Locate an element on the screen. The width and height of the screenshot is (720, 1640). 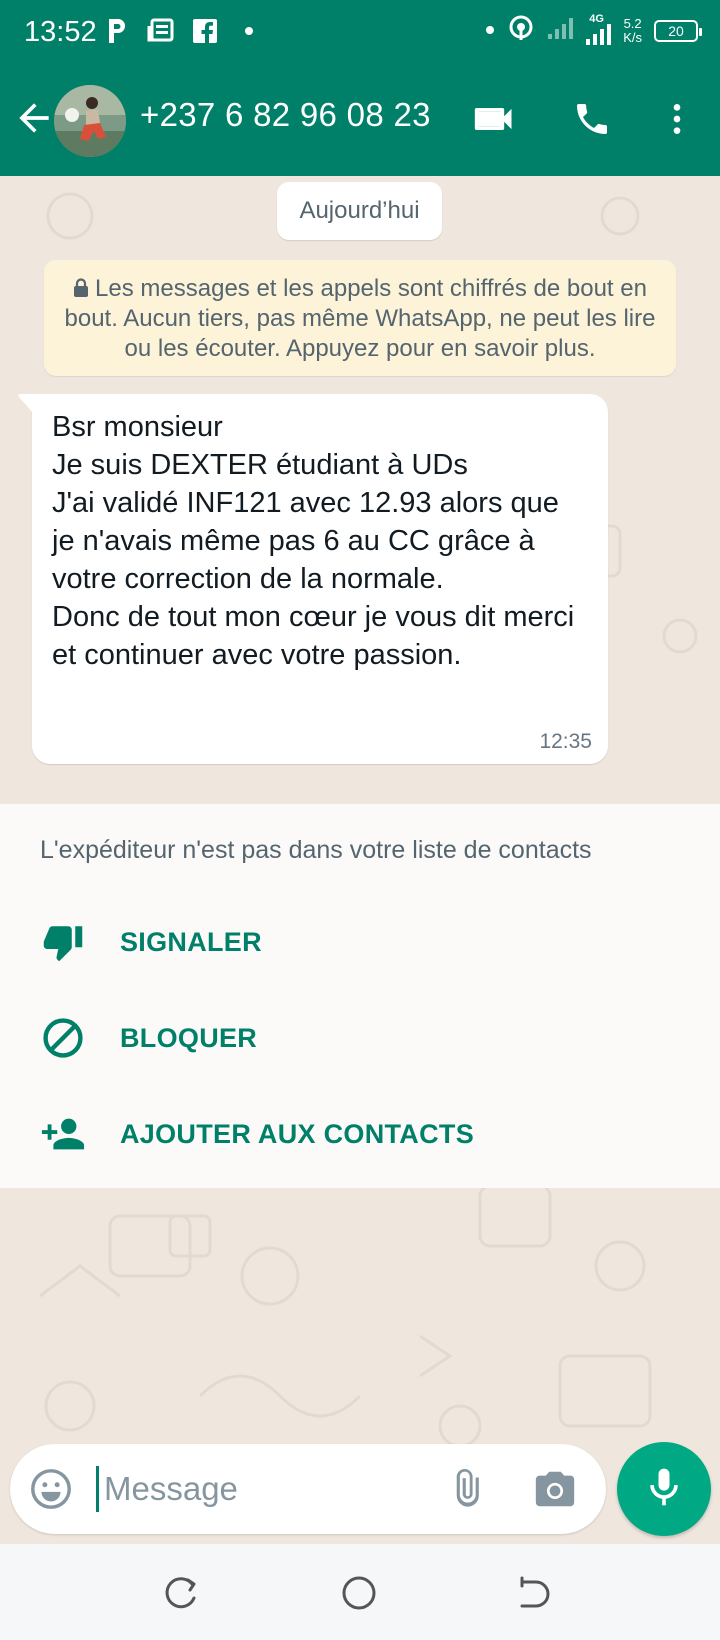
report-label: SIGNALER is located at coordinates (191, 941).